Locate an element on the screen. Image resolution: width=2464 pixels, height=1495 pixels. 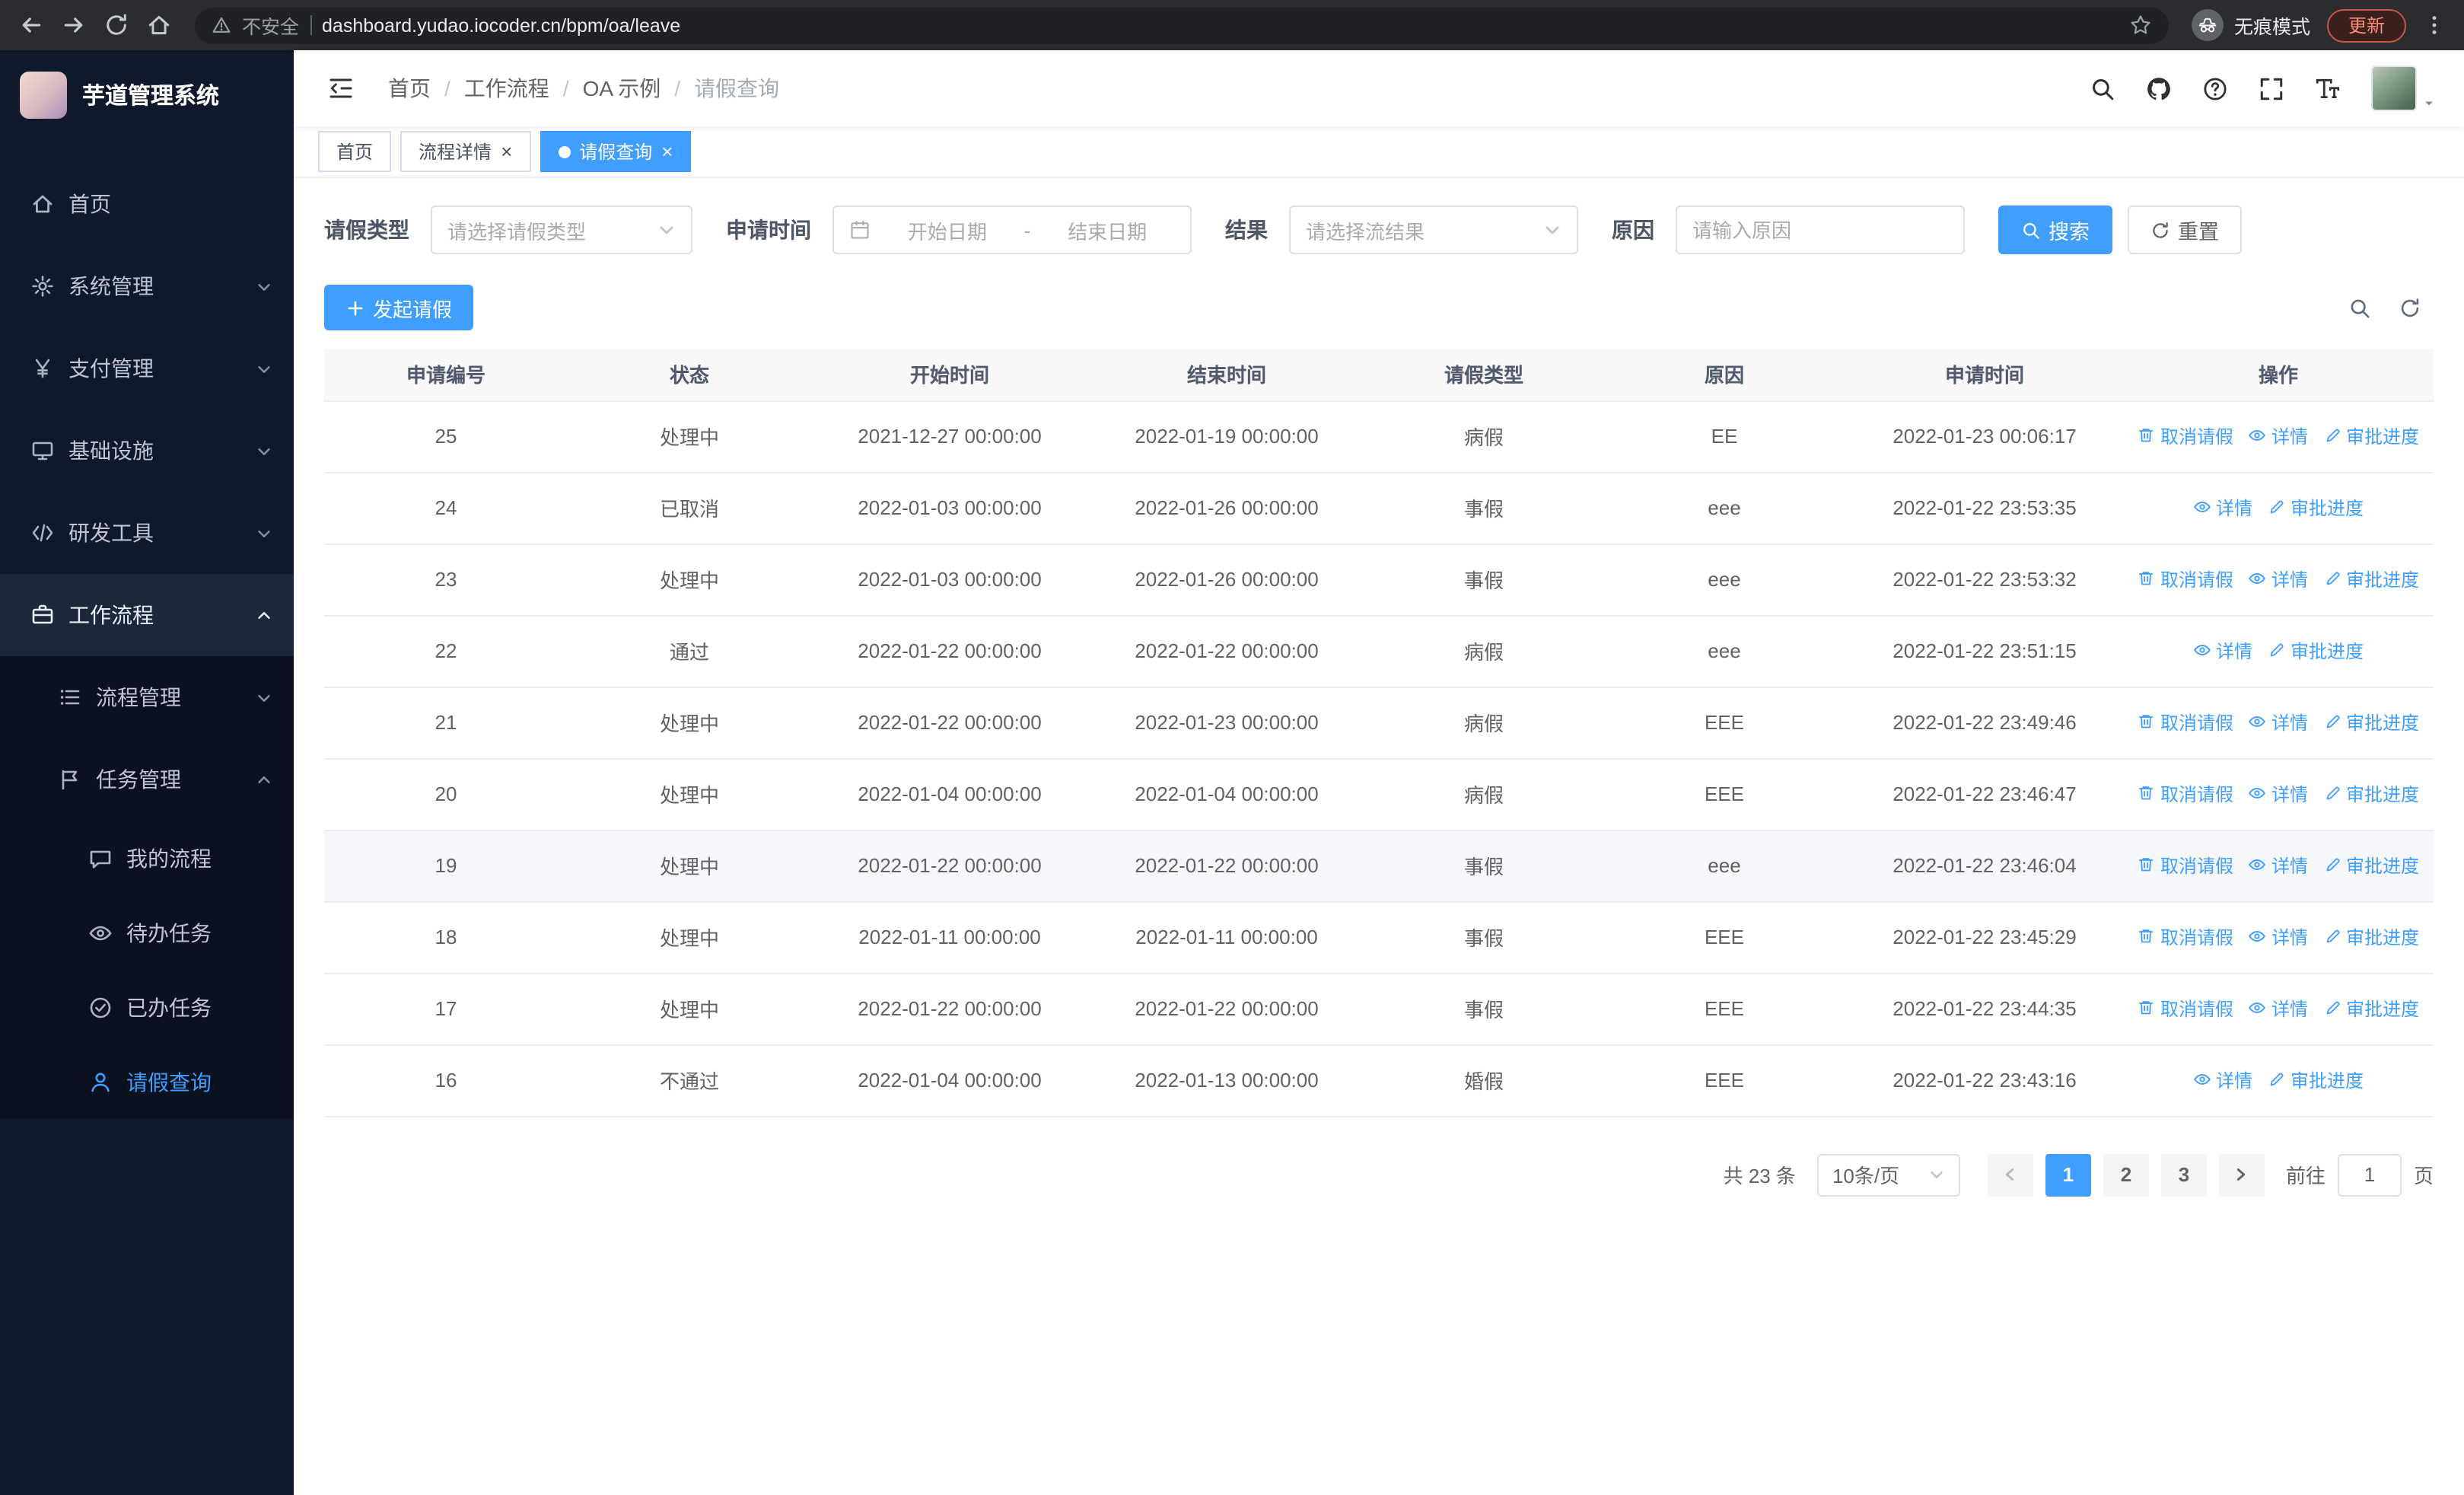
cell-start-time: 2022-01-22 00:00:00 is located at coordinates (949, 866).